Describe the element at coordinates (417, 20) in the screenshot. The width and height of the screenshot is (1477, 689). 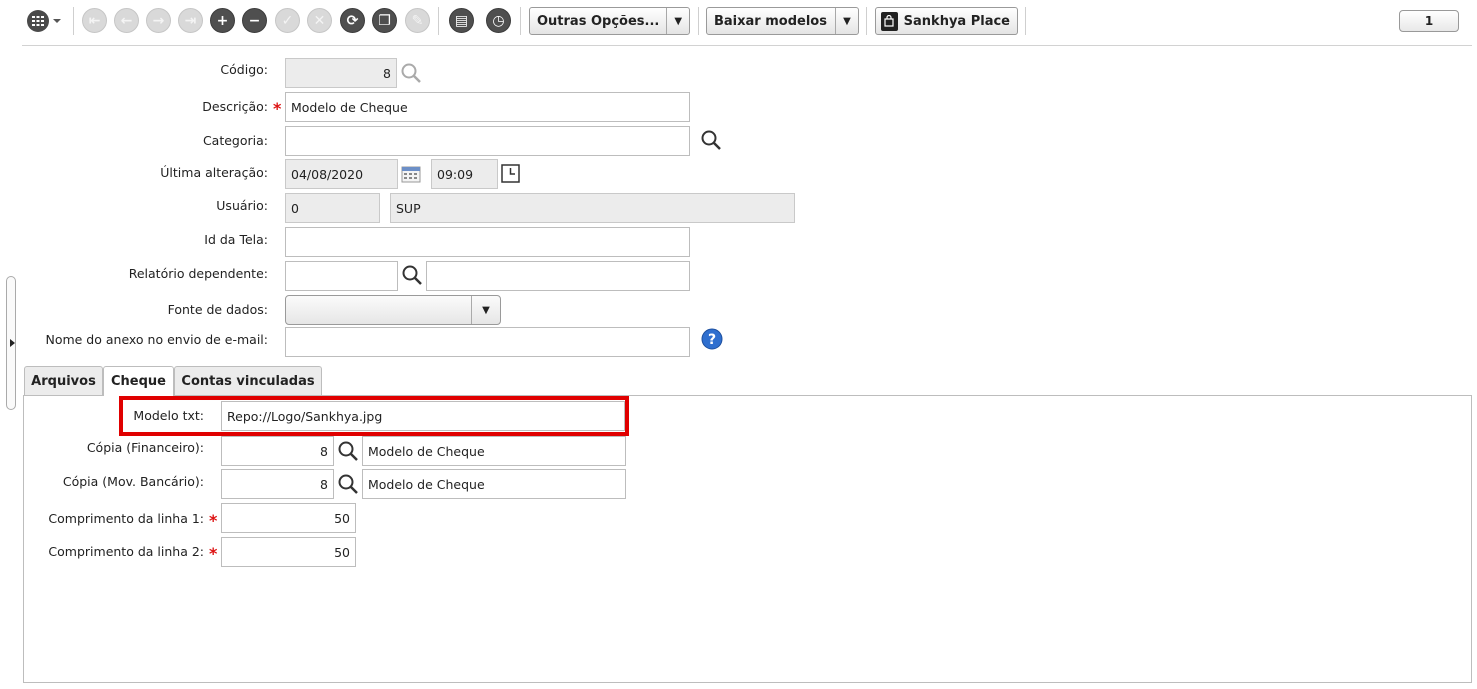
I see `edit-icon: ✎` at that location.